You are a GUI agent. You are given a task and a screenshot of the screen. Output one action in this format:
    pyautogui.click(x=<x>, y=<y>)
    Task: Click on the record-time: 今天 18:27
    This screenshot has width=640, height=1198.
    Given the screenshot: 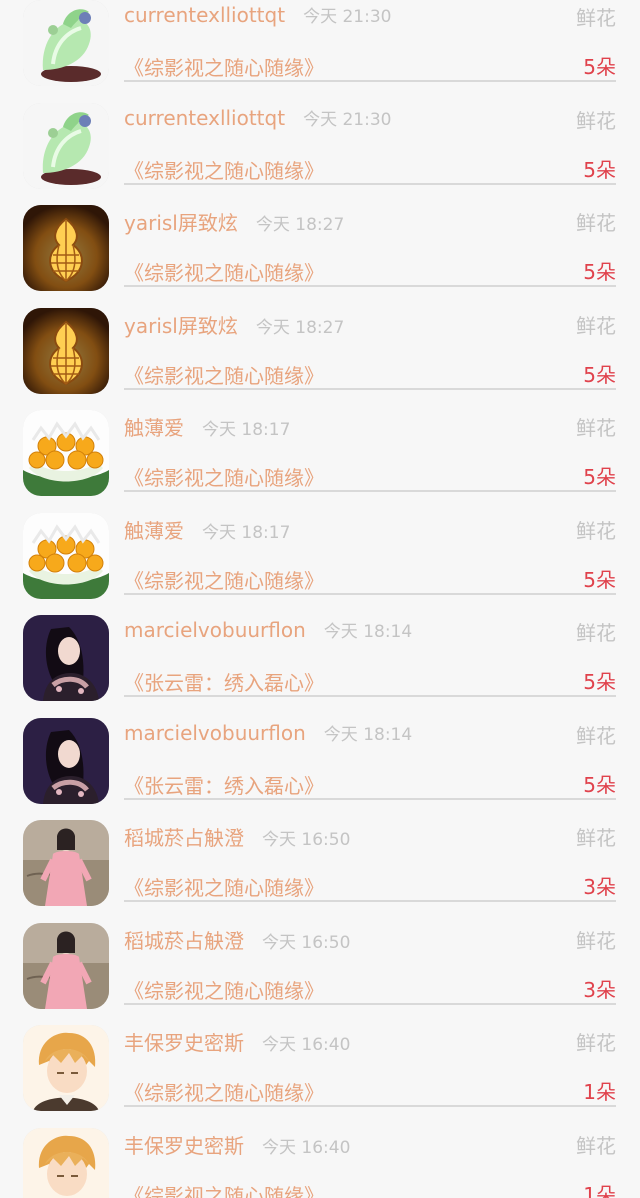 What is the action you would take?
    pyautogui.click(x=300, y=225)
    